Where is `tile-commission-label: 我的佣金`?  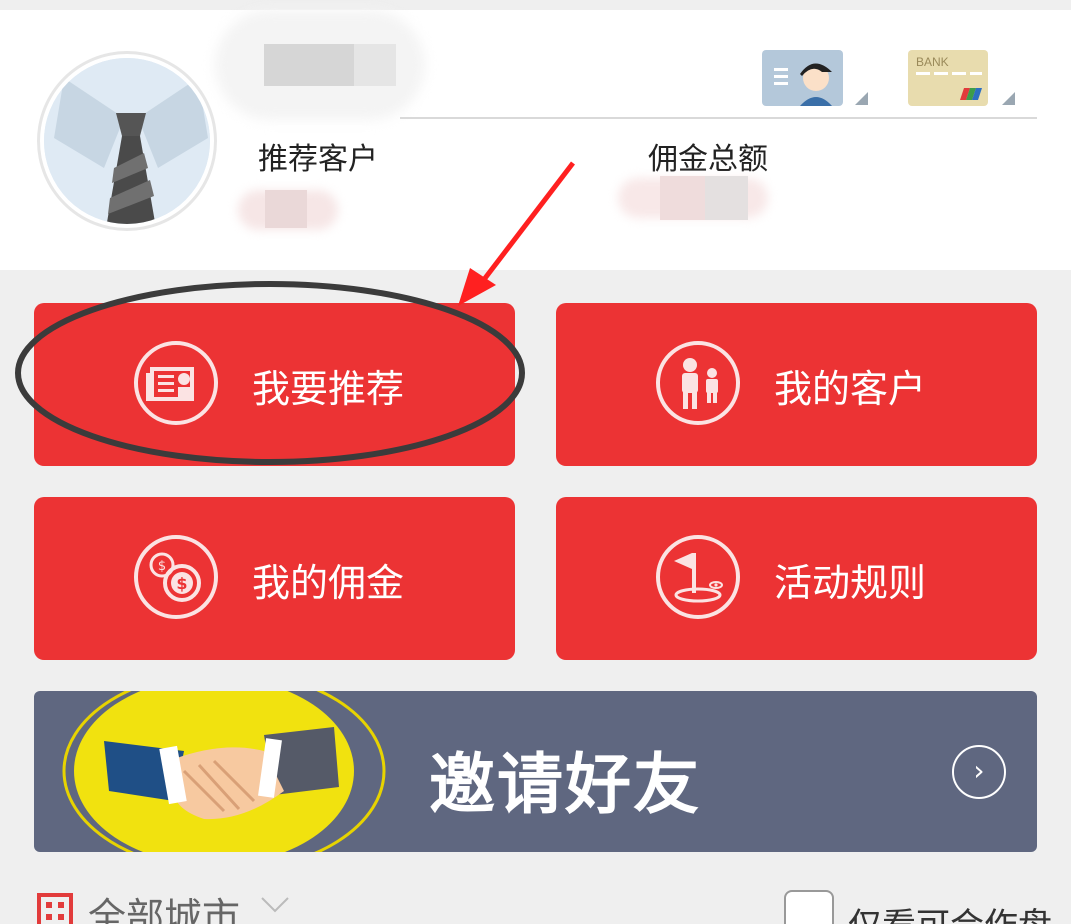 tile-commission-label: 我的佣金 is located at coordinates (328, 583).